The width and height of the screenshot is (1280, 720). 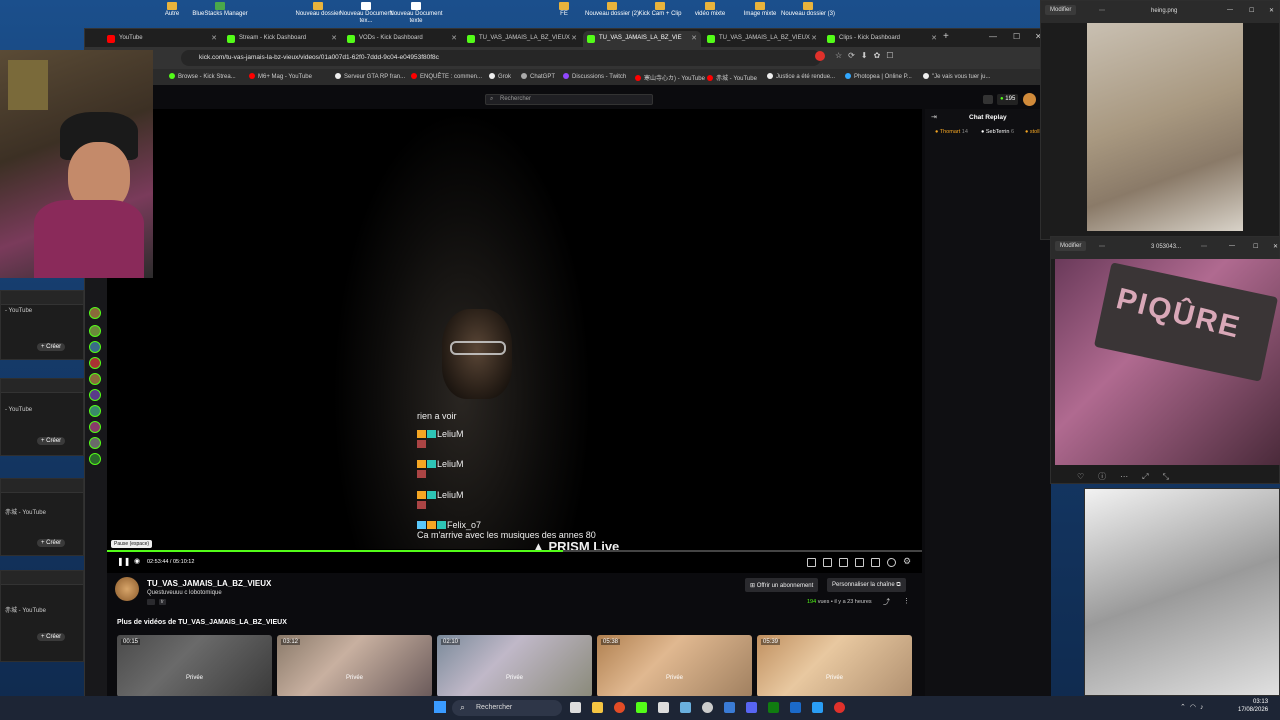 What do you see at coordinates (834, 666) in the screenshot?
I see `video-thumbnail: 05:39 Privée` at bounding box center [834, 666].